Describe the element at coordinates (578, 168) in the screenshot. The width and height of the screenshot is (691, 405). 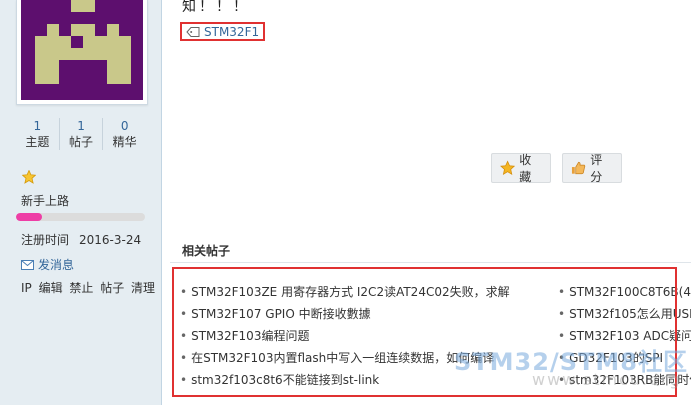
I see `thumbs-up-icon` at that location.